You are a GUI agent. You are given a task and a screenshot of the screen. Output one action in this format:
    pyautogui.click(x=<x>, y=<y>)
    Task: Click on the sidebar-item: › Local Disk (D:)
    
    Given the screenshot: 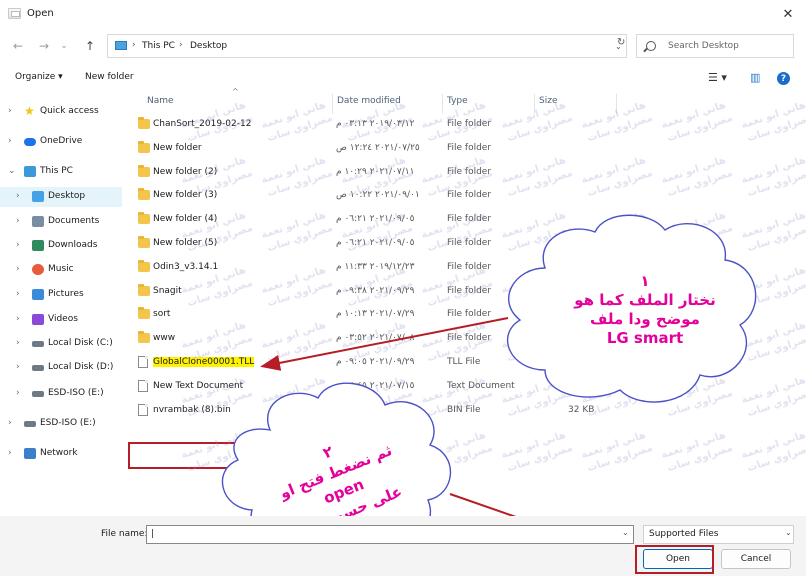 What is the action you would take?
    pyautogui.click(x=61, y=368)
    